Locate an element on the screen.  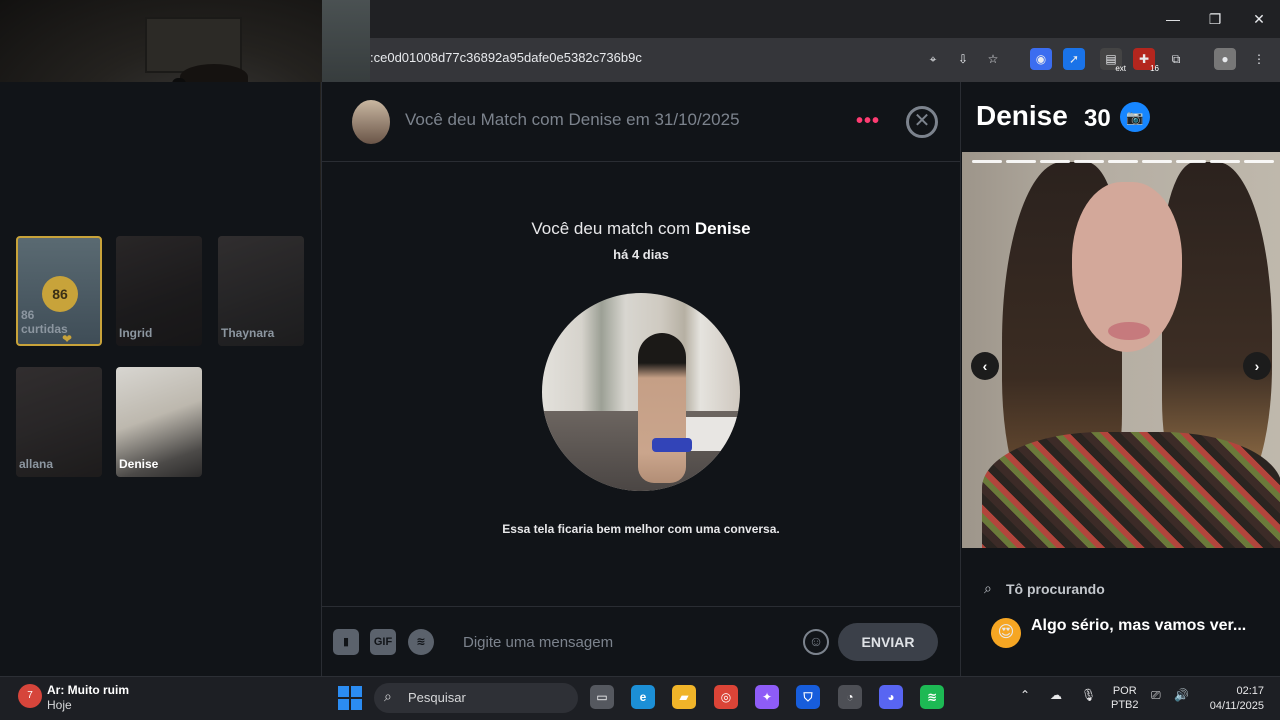
contact-card-icon: ▮ is located at coordinates (346, 642).